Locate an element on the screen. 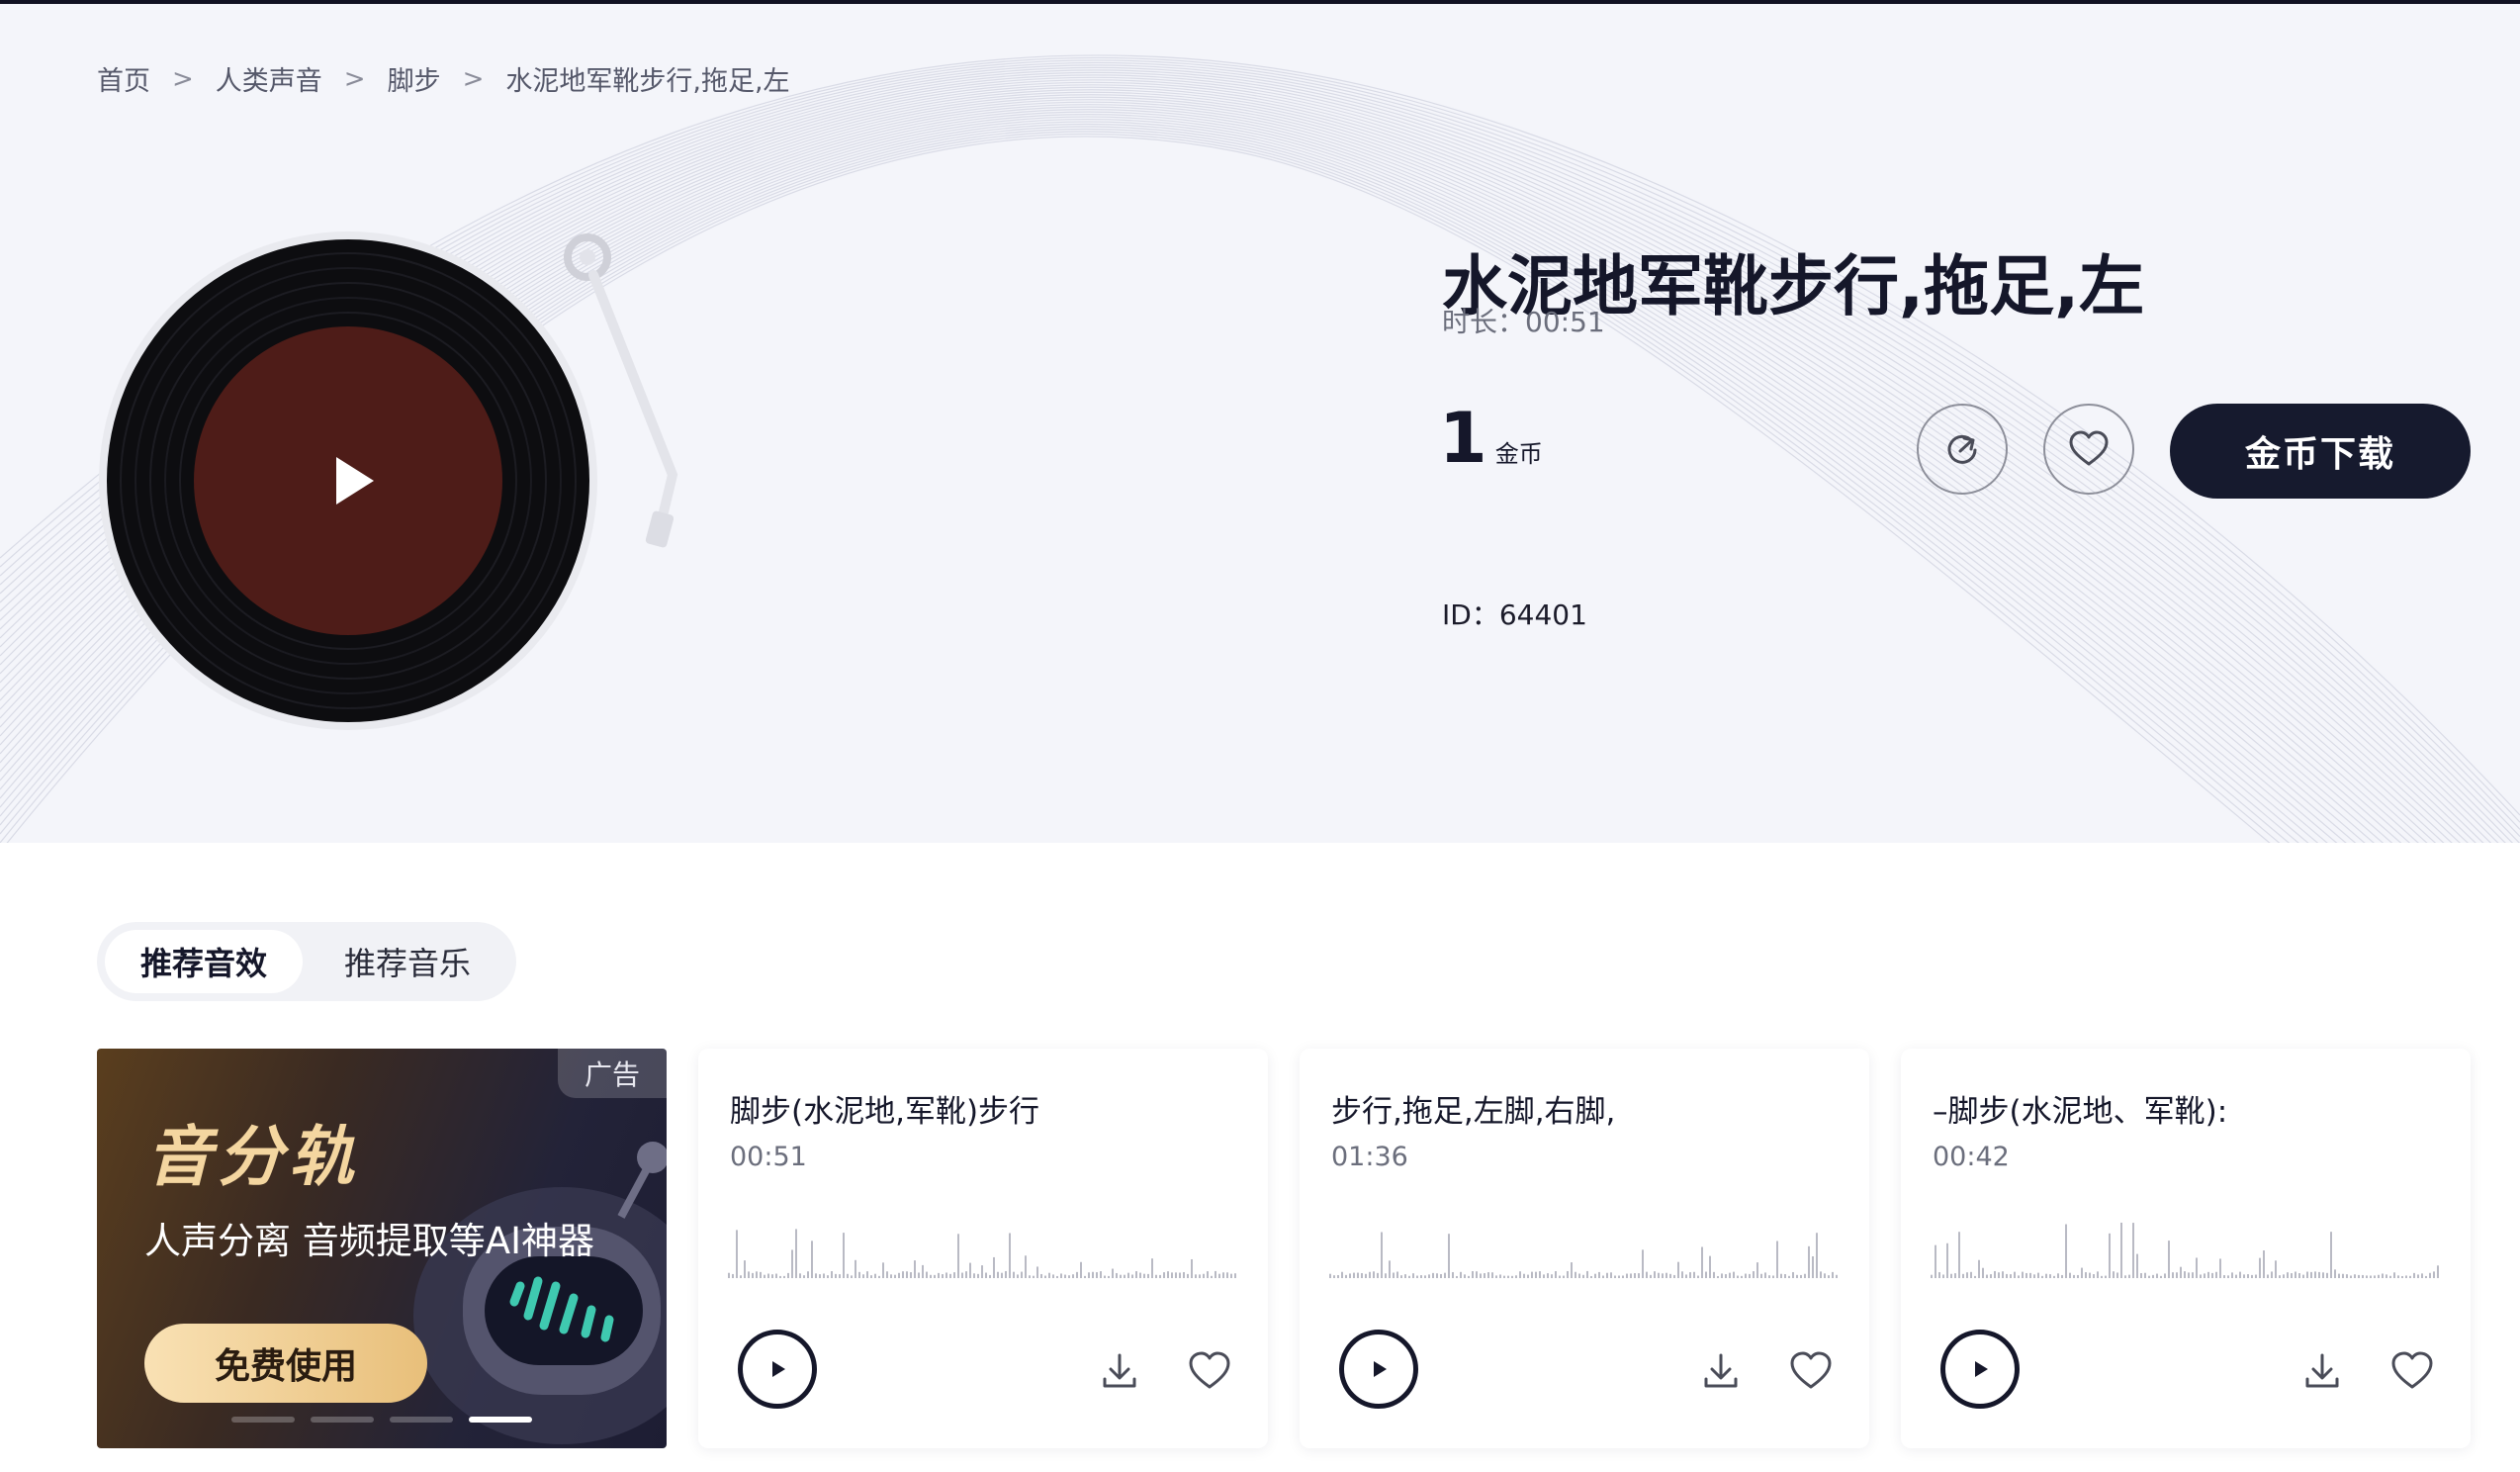 The height and width of the screenshot is (1472, 2520). sound-duration: 时长：00:51 is located at coordinates (1523, 322).